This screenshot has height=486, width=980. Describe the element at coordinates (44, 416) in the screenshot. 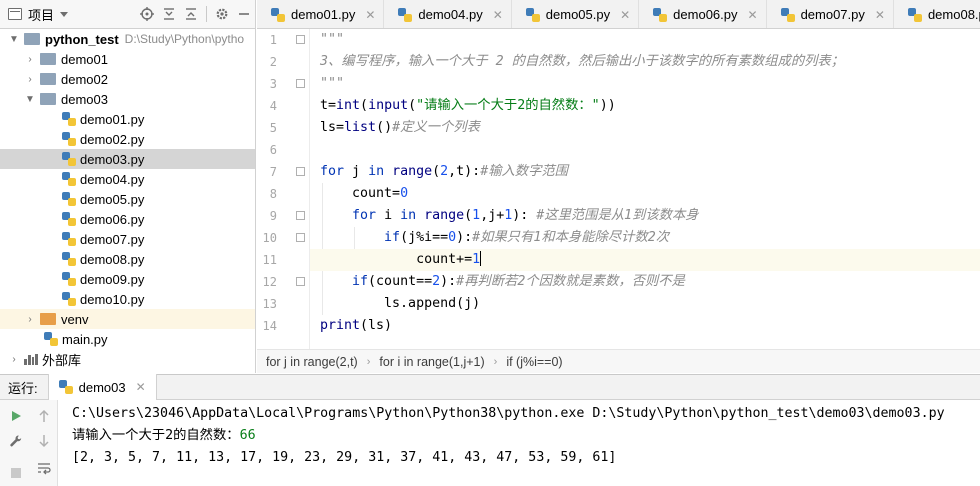

I see `arrow-up-icon` at that location.